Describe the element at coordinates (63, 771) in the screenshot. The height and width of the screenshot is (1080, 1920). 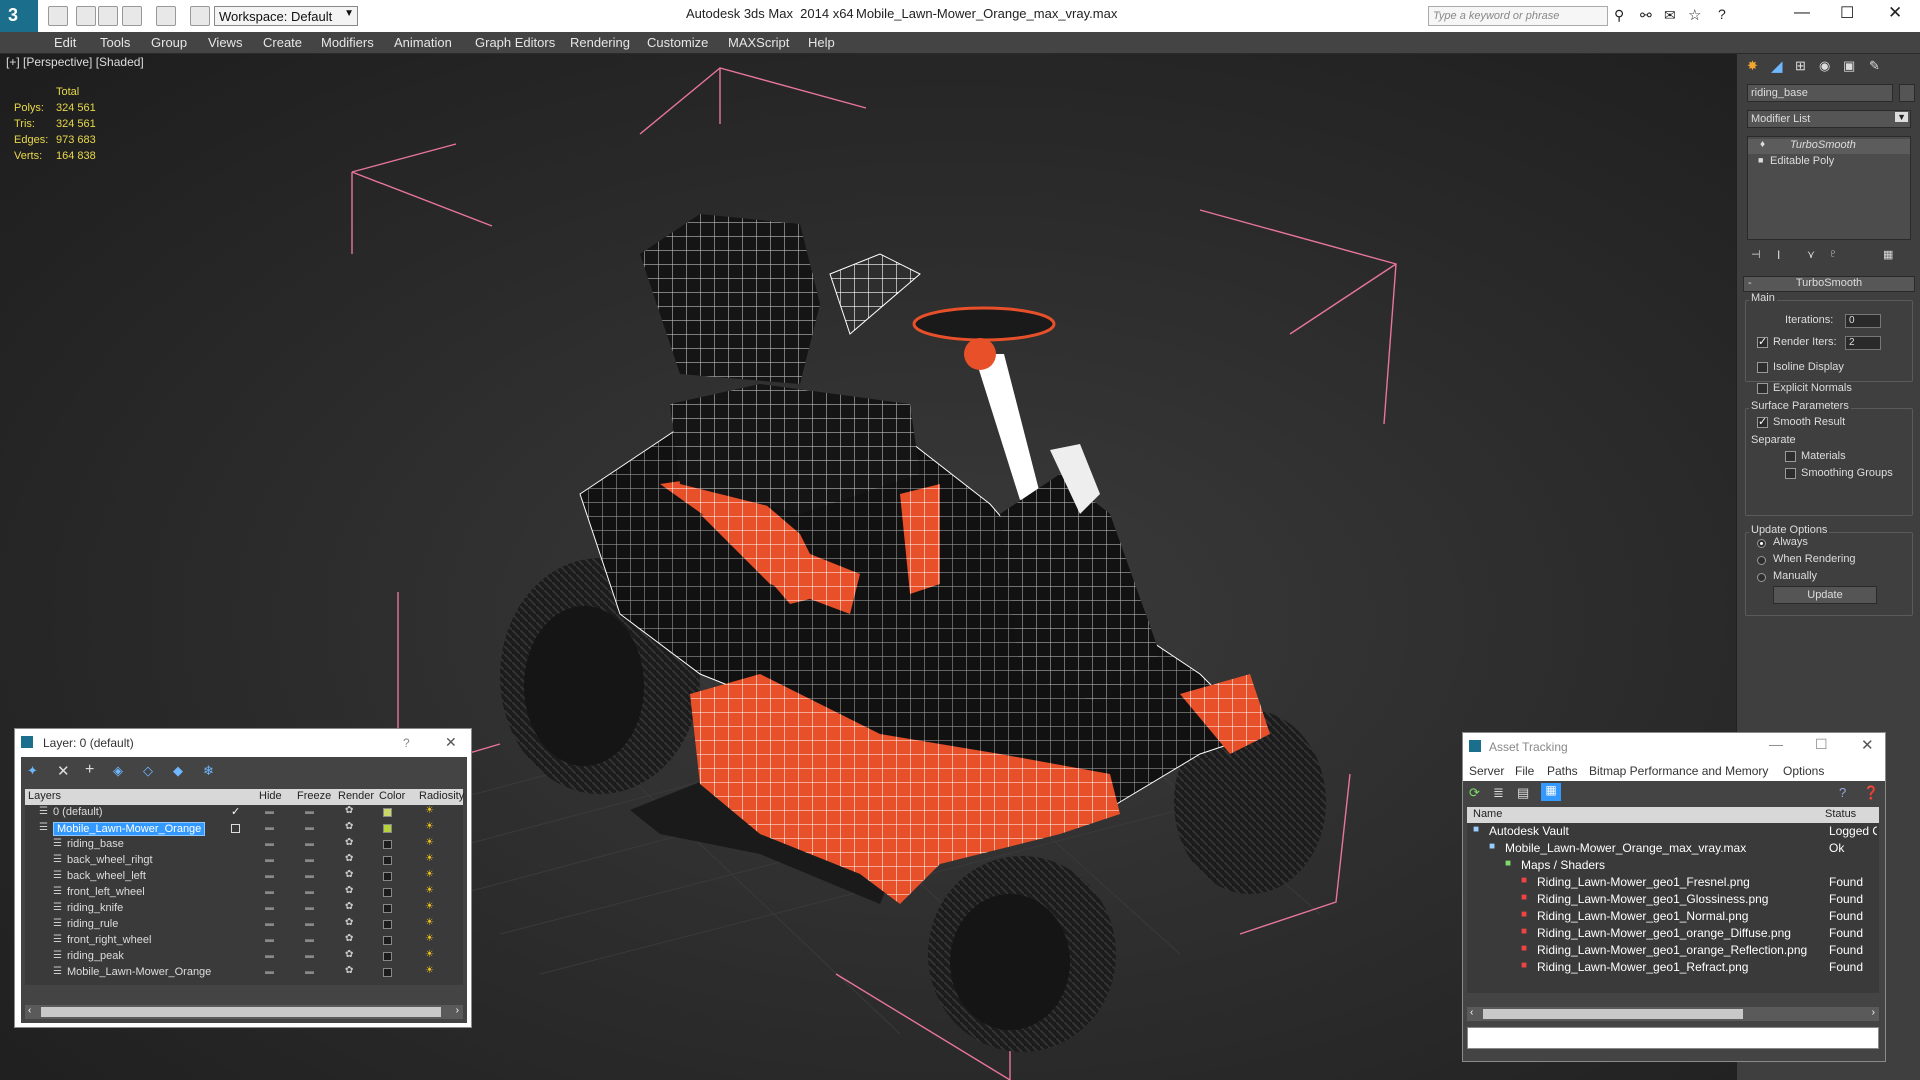
I see `delete-layer-icon: ✕` at that location.